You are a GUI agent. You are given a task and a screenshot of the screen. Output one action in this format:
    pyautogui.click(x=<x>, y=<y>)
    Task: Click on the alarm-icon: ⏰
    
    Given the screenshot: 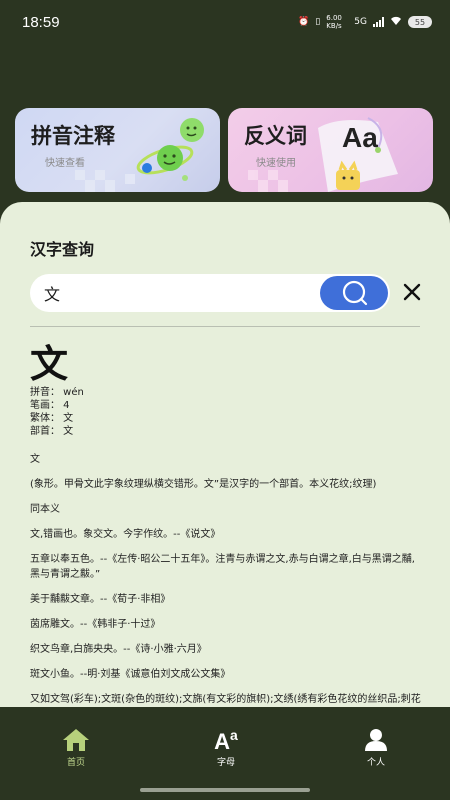 What is the action you would take?
    pyautogui.click(x=304, y=22)
    